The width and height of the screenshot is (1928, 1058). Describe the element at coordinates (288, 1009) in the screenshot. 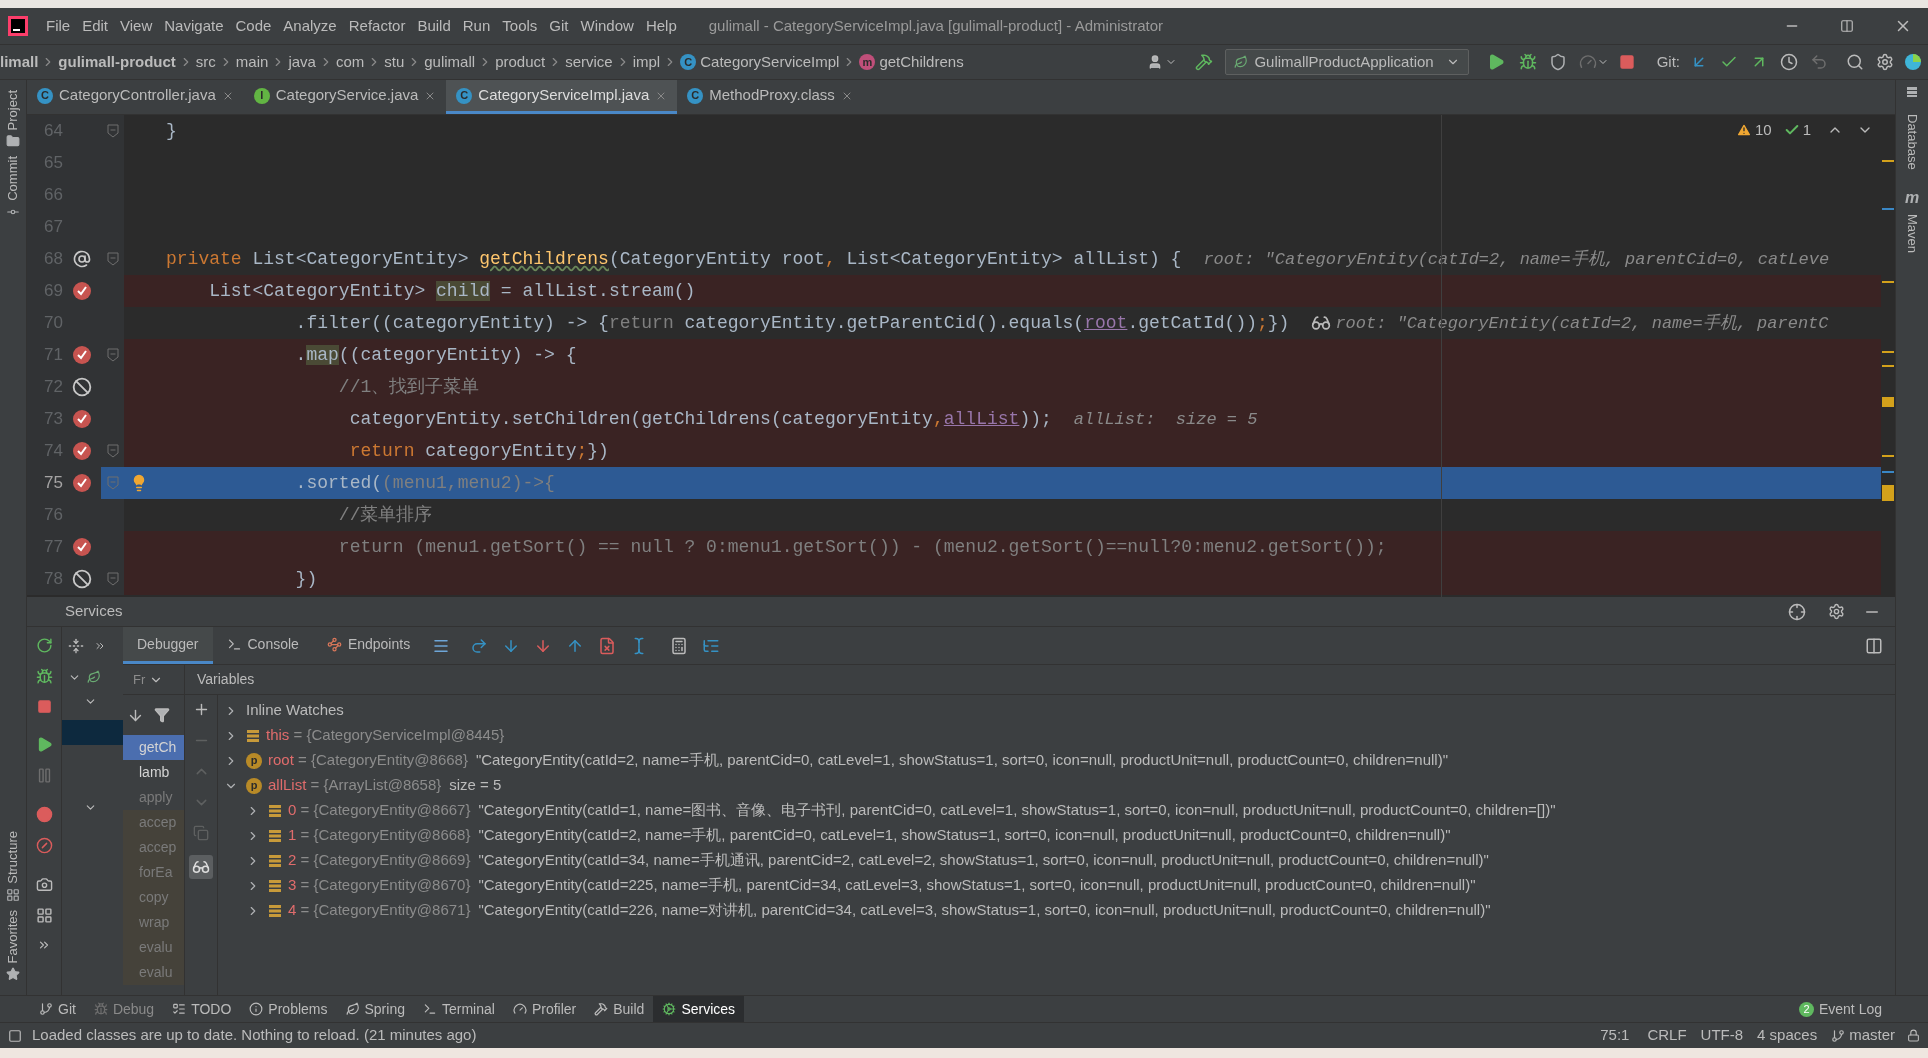

I see `tool-window-tab: Problems` at that location.